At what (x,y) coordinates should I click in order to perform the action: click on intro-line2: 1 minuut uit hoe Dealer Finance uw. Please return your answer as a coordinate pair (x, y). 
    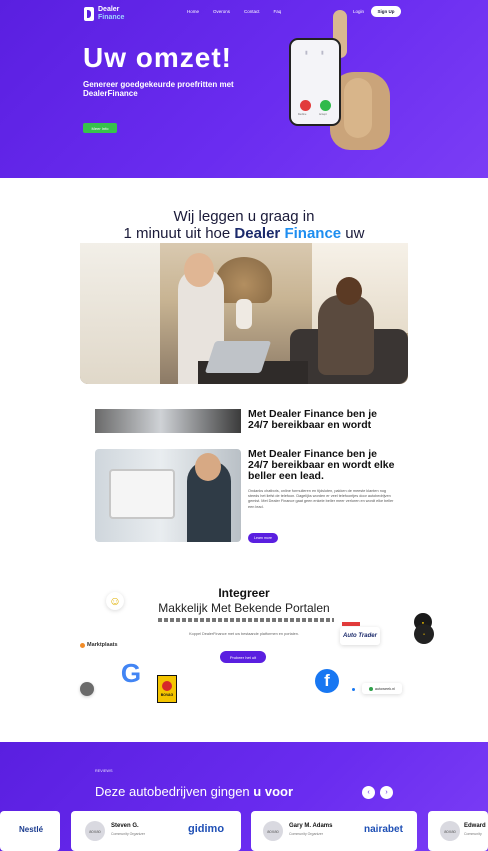
    Looking at the image, I should click on (244, 233).